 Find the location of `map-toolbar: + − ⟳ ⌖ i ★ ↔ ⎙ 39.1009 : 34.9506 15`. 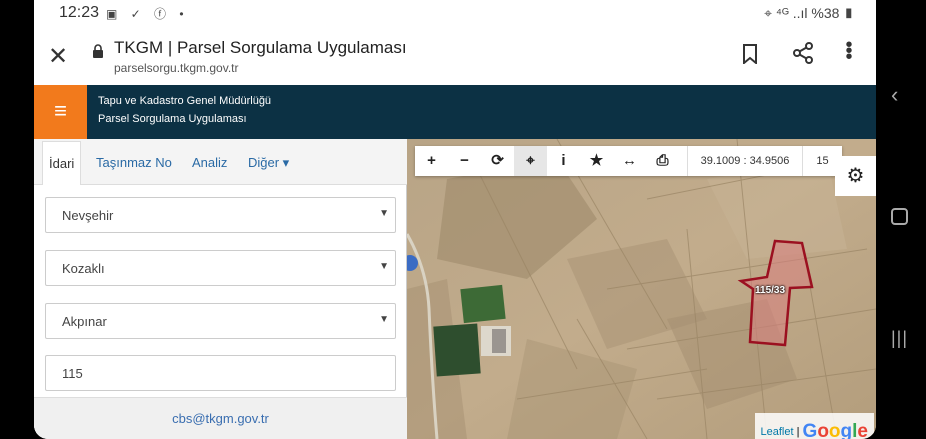

map-toolbar: + − ⟳ ⌖ i ★ ↔ ⎙ 39.1009 : 34.9506 15 is located at coordinates (628, 161).